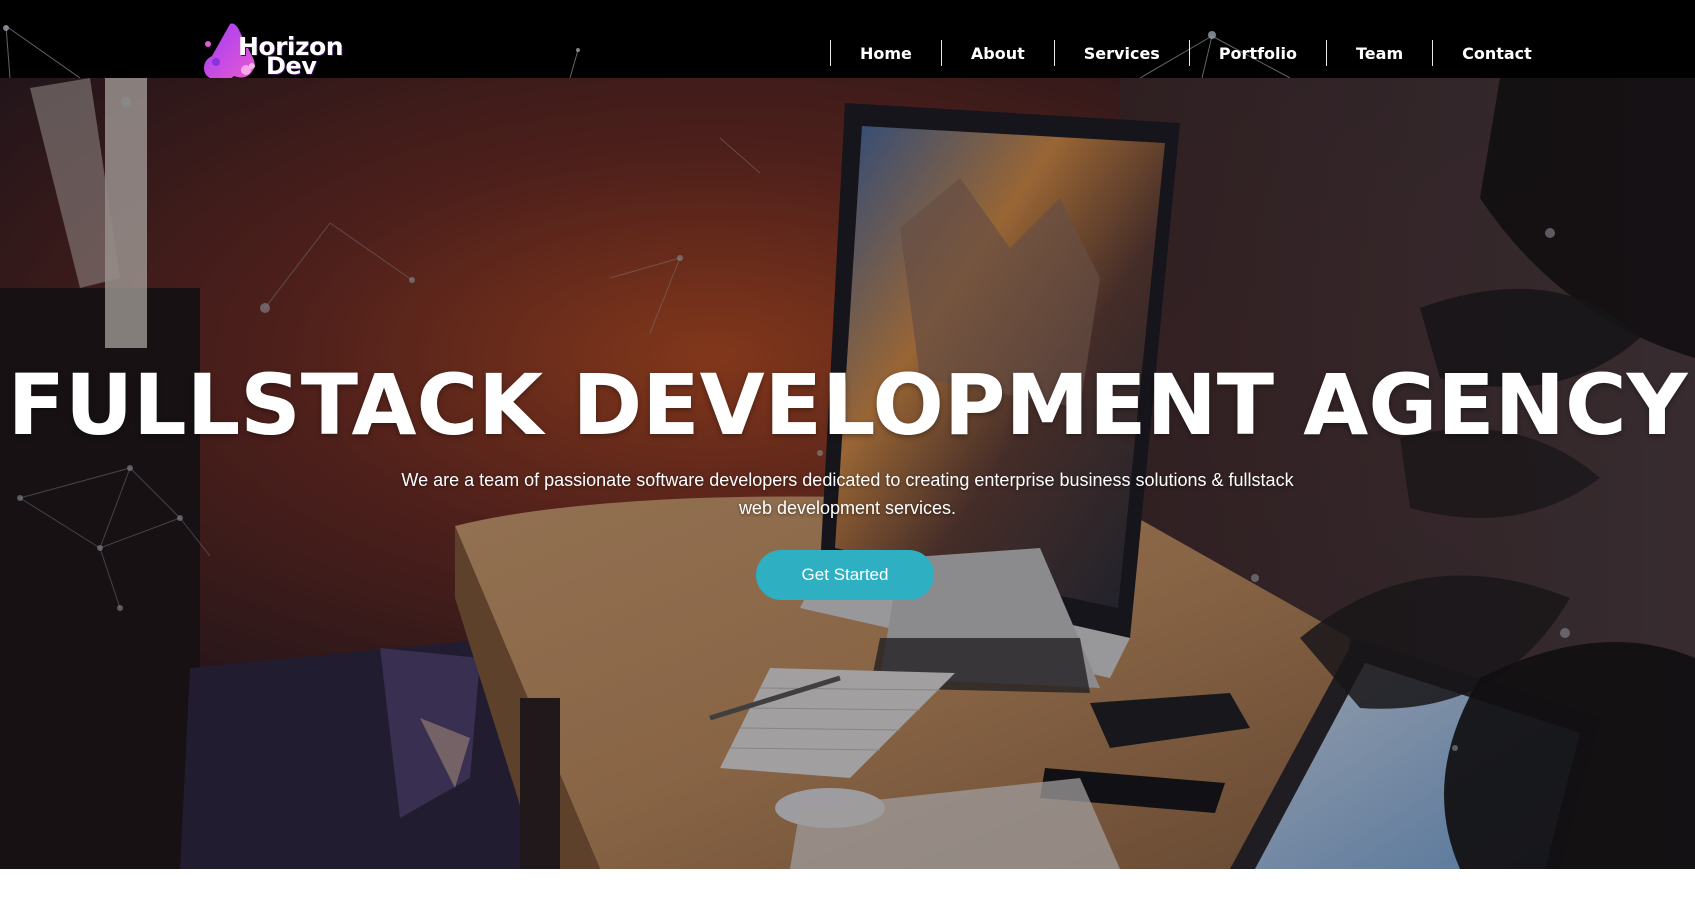 The image size is (1695, 917). Describe the element at coordinates (1379, 53) in the screenshot. I see `nav-link-team: Team` at that location.